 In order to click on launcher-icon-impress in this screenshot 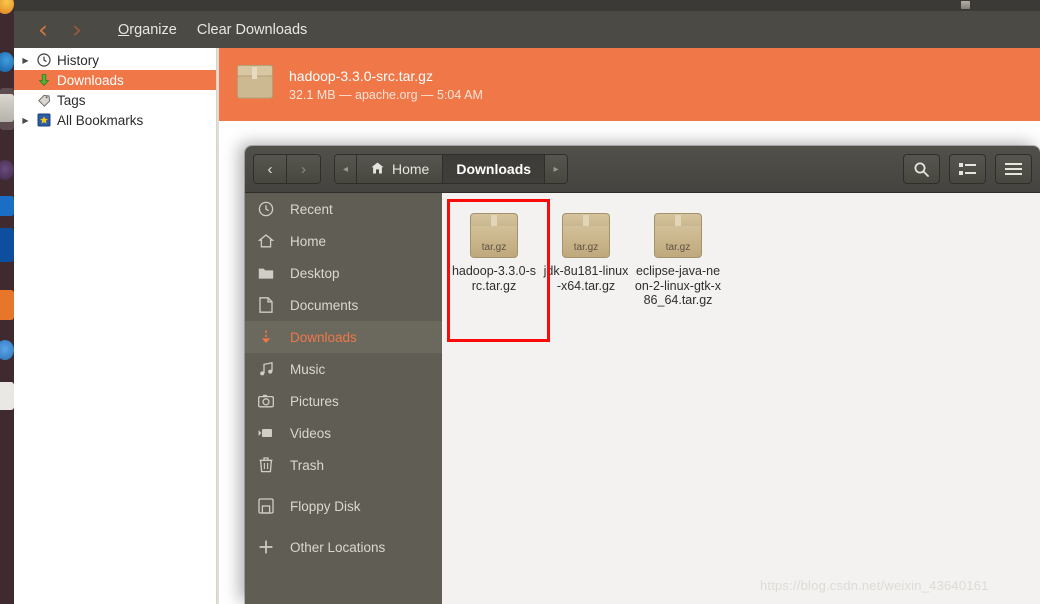, I will do `click(7, 305)`.